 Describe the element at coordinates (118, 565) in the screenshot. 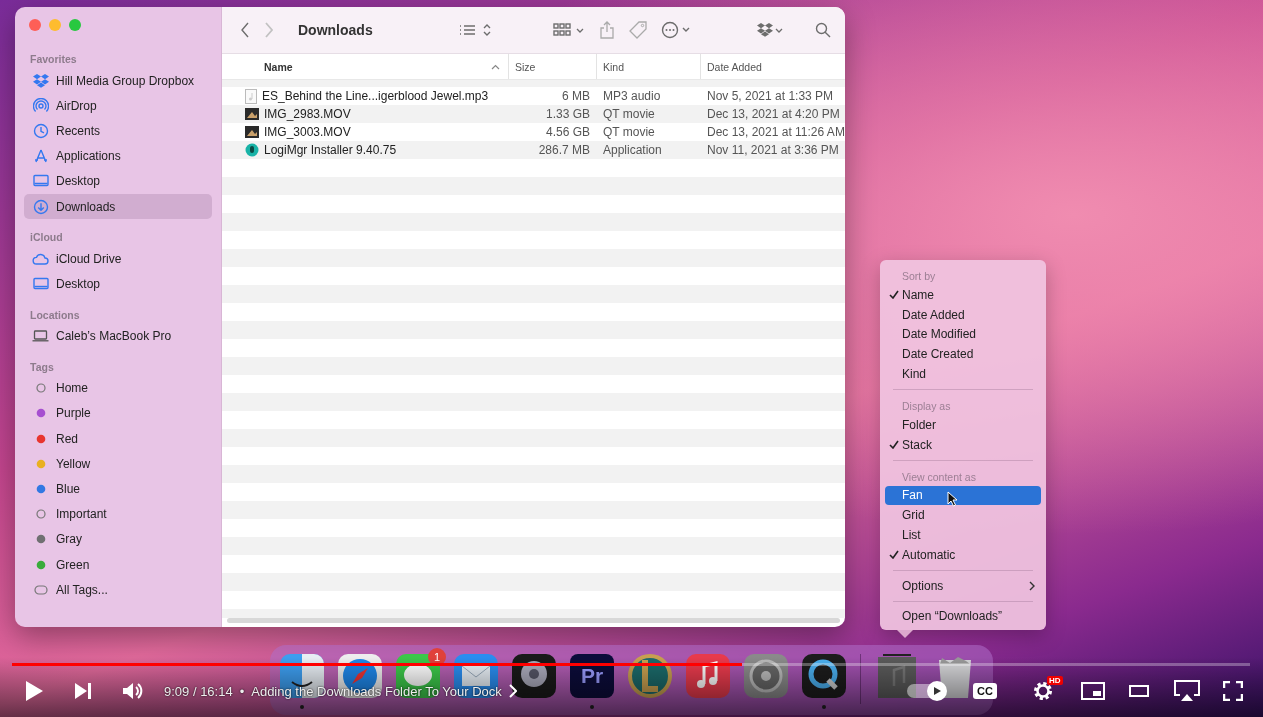

I see `sidebar-item: Green` at that location.